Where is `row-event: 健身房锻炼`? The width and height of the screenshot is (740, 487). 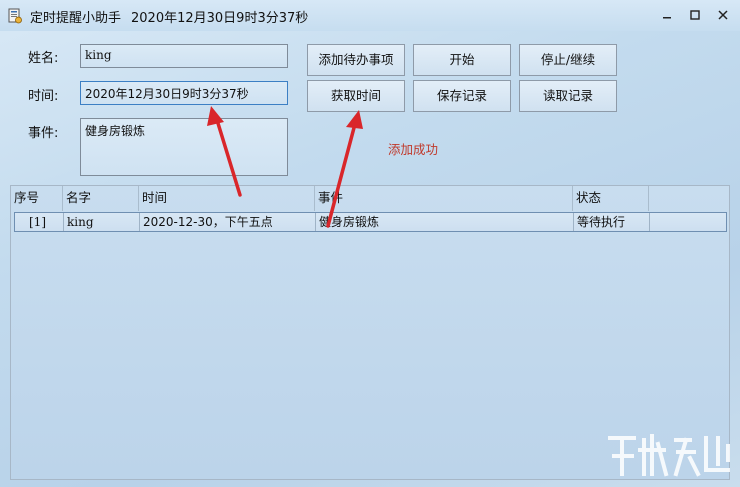 row-event: 健身房锻炼 is located at coordinates (445, 222).